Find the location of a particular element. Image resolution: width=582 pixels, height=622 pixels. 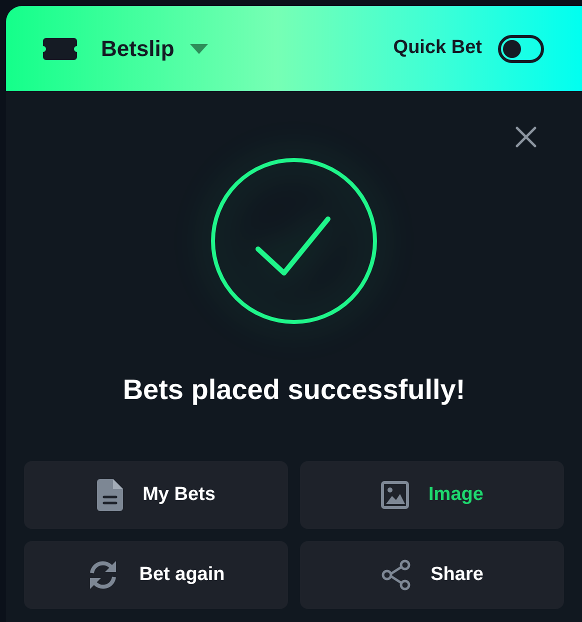

quick-bet-label: Quick Bet is located at coordinates (437, 48).